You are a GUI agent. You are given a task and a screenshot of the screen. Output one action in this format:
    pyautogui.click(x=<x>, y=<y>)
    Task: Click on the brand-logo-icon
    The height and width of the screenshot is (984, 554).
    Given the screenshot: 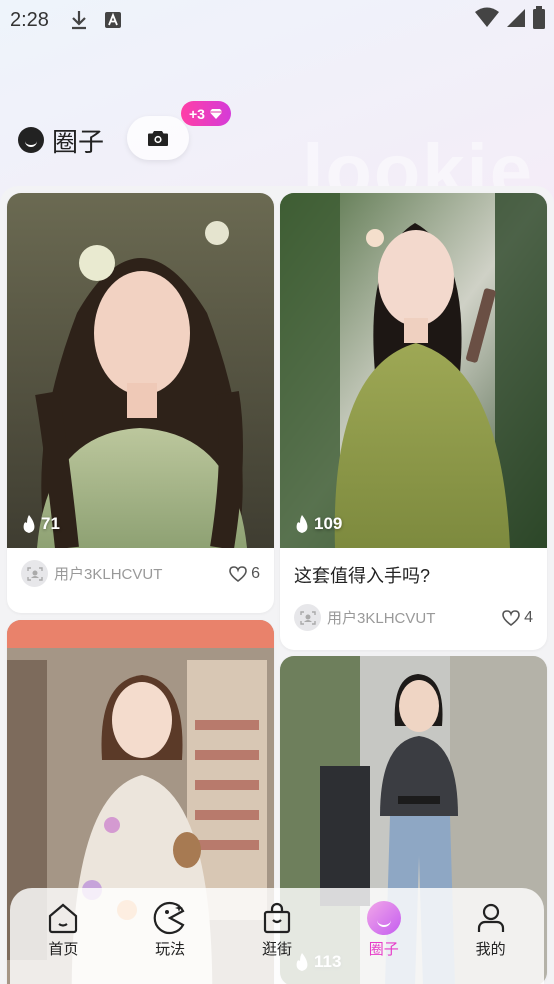 What is the action you would take?
    pyautogui.click(x=31, y=140)
    